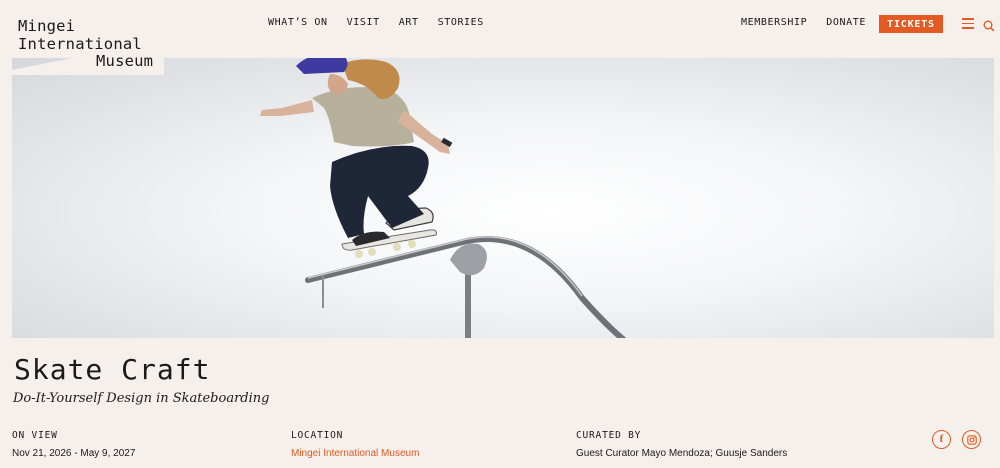  I want to click on facebook-icon: f, so click(941, 439).